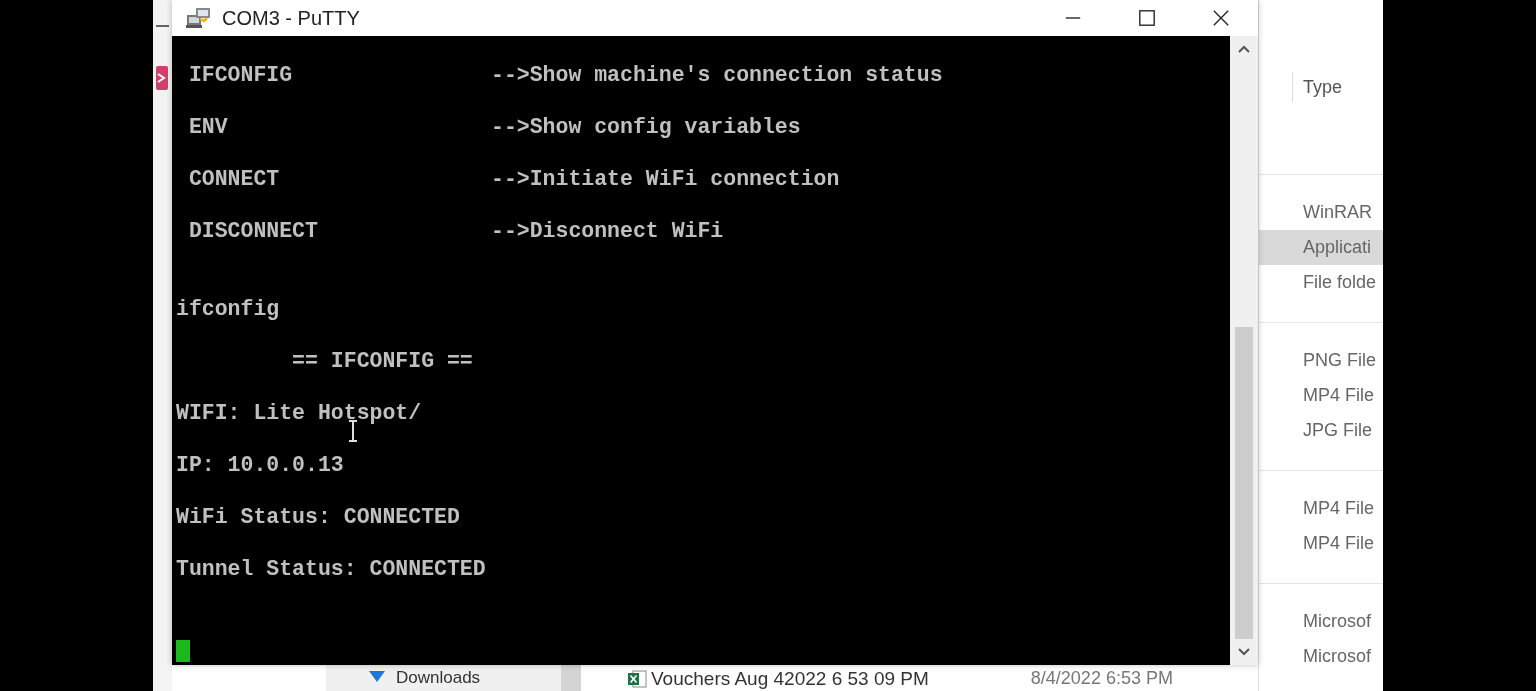 The image size is (1536, 691). I want to click on terminal-line: IP: 10.0.0.13, so click(260, 465).